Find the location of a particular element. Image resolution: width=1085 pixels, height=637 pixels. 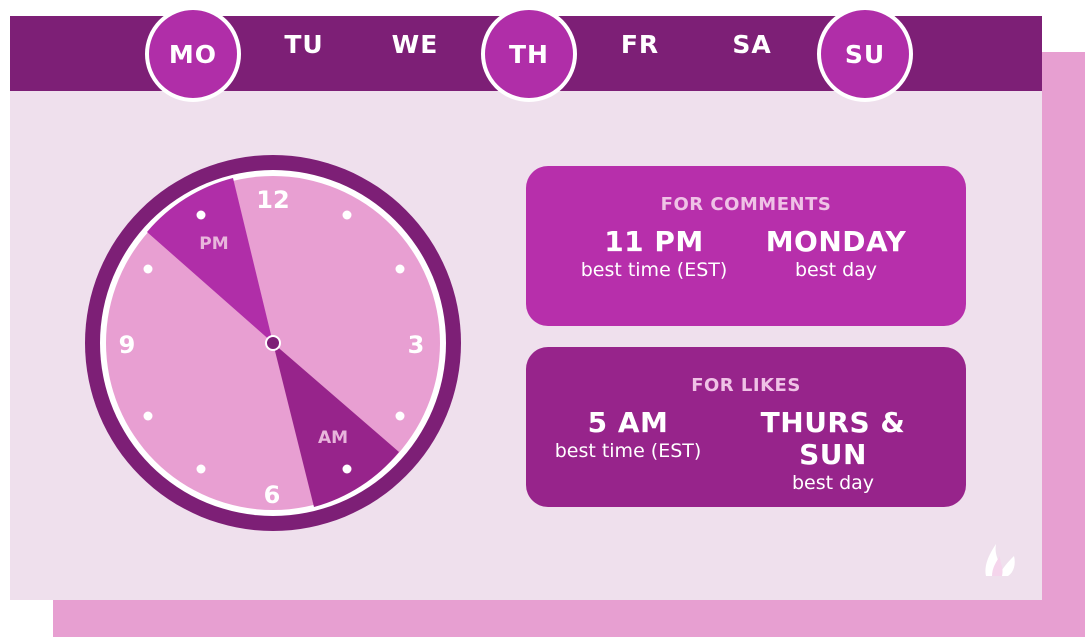

numeral-9: 9 is located at coordinates (127, 345).